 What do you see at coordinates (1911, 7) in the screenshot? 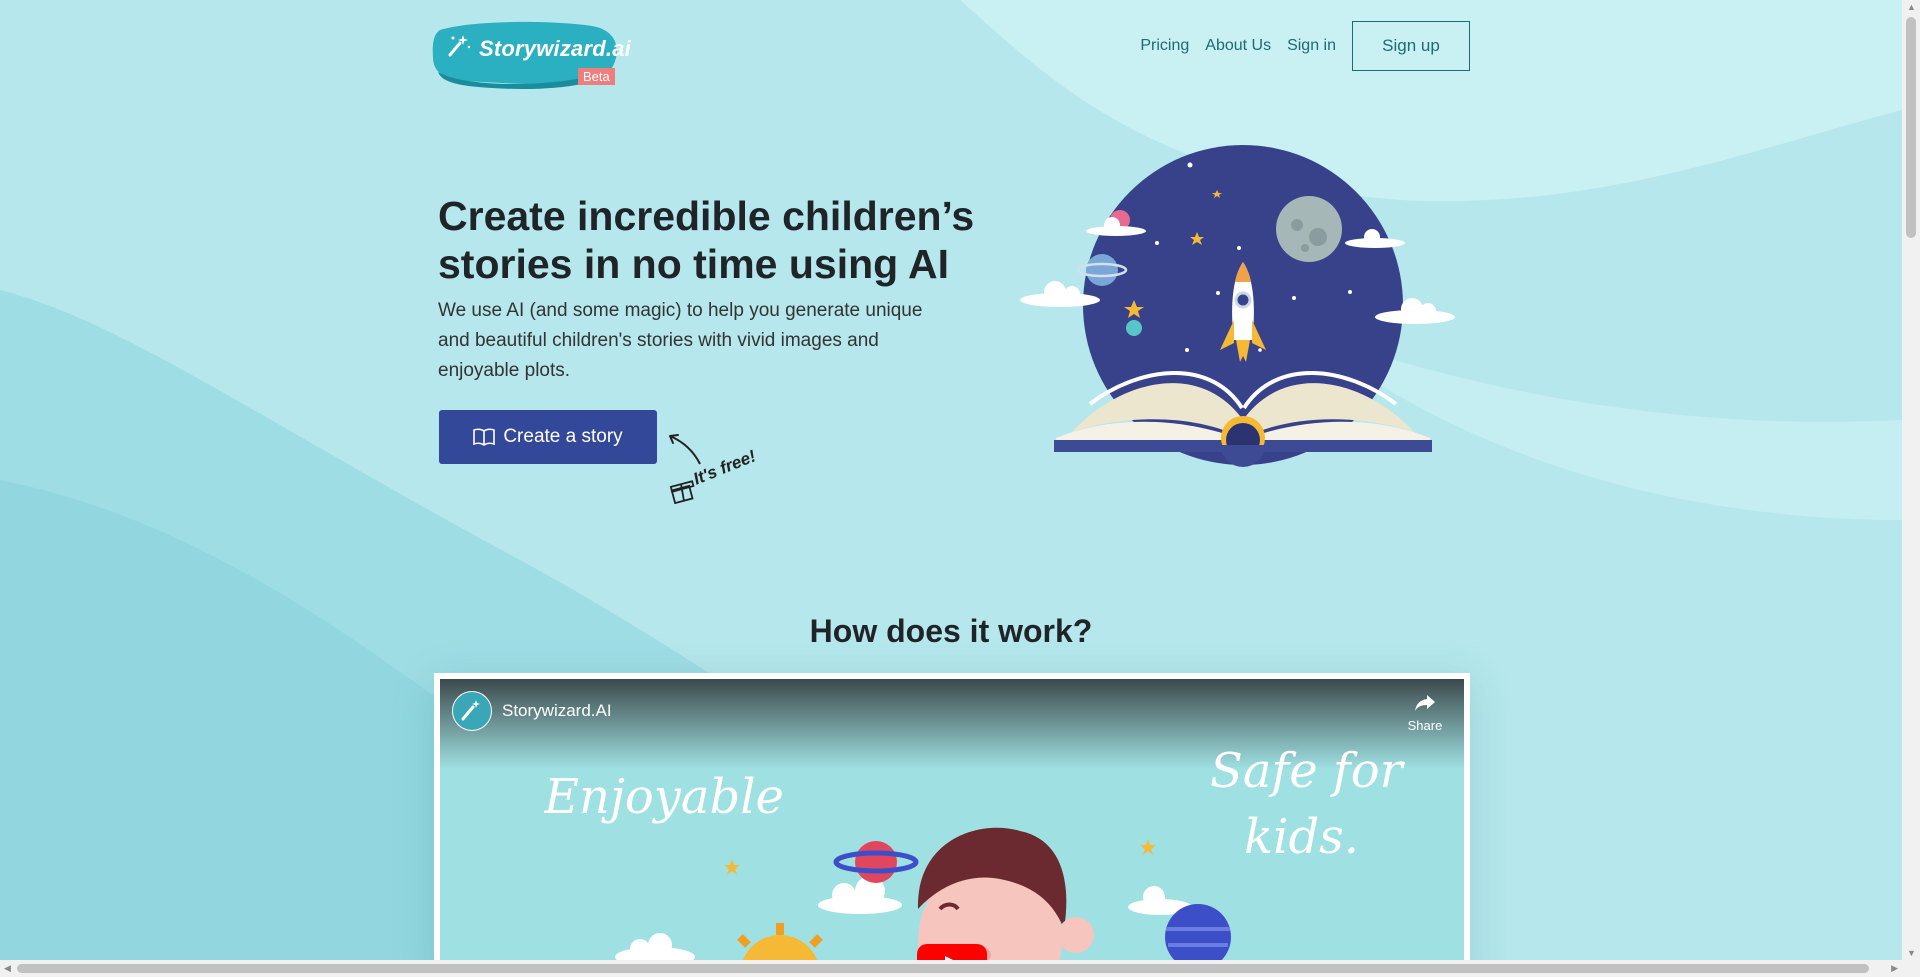
I see `scroll-up-arrow-icon: ▲` at bounding box center [1911, 7].